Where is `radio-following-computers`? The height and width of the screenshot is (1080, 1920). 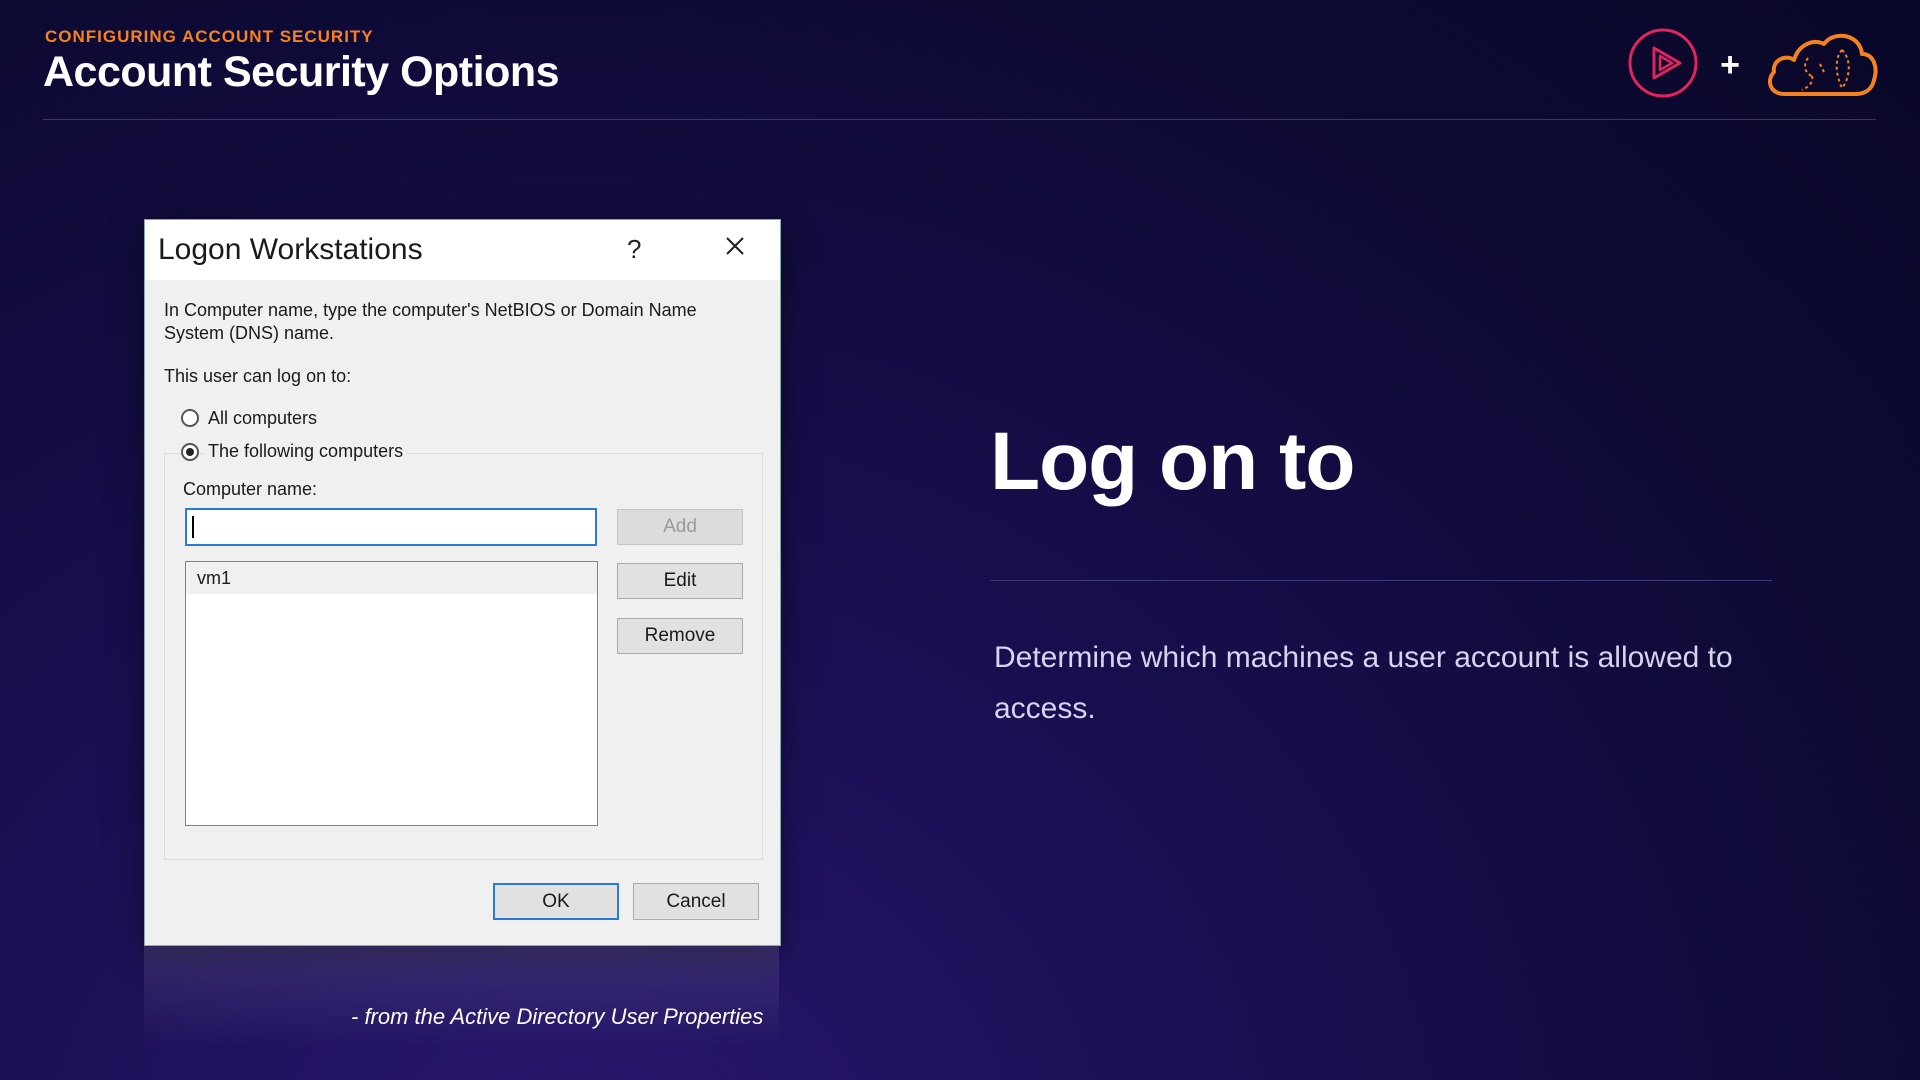 radio-following-computers is located at coordinates (190, 452).